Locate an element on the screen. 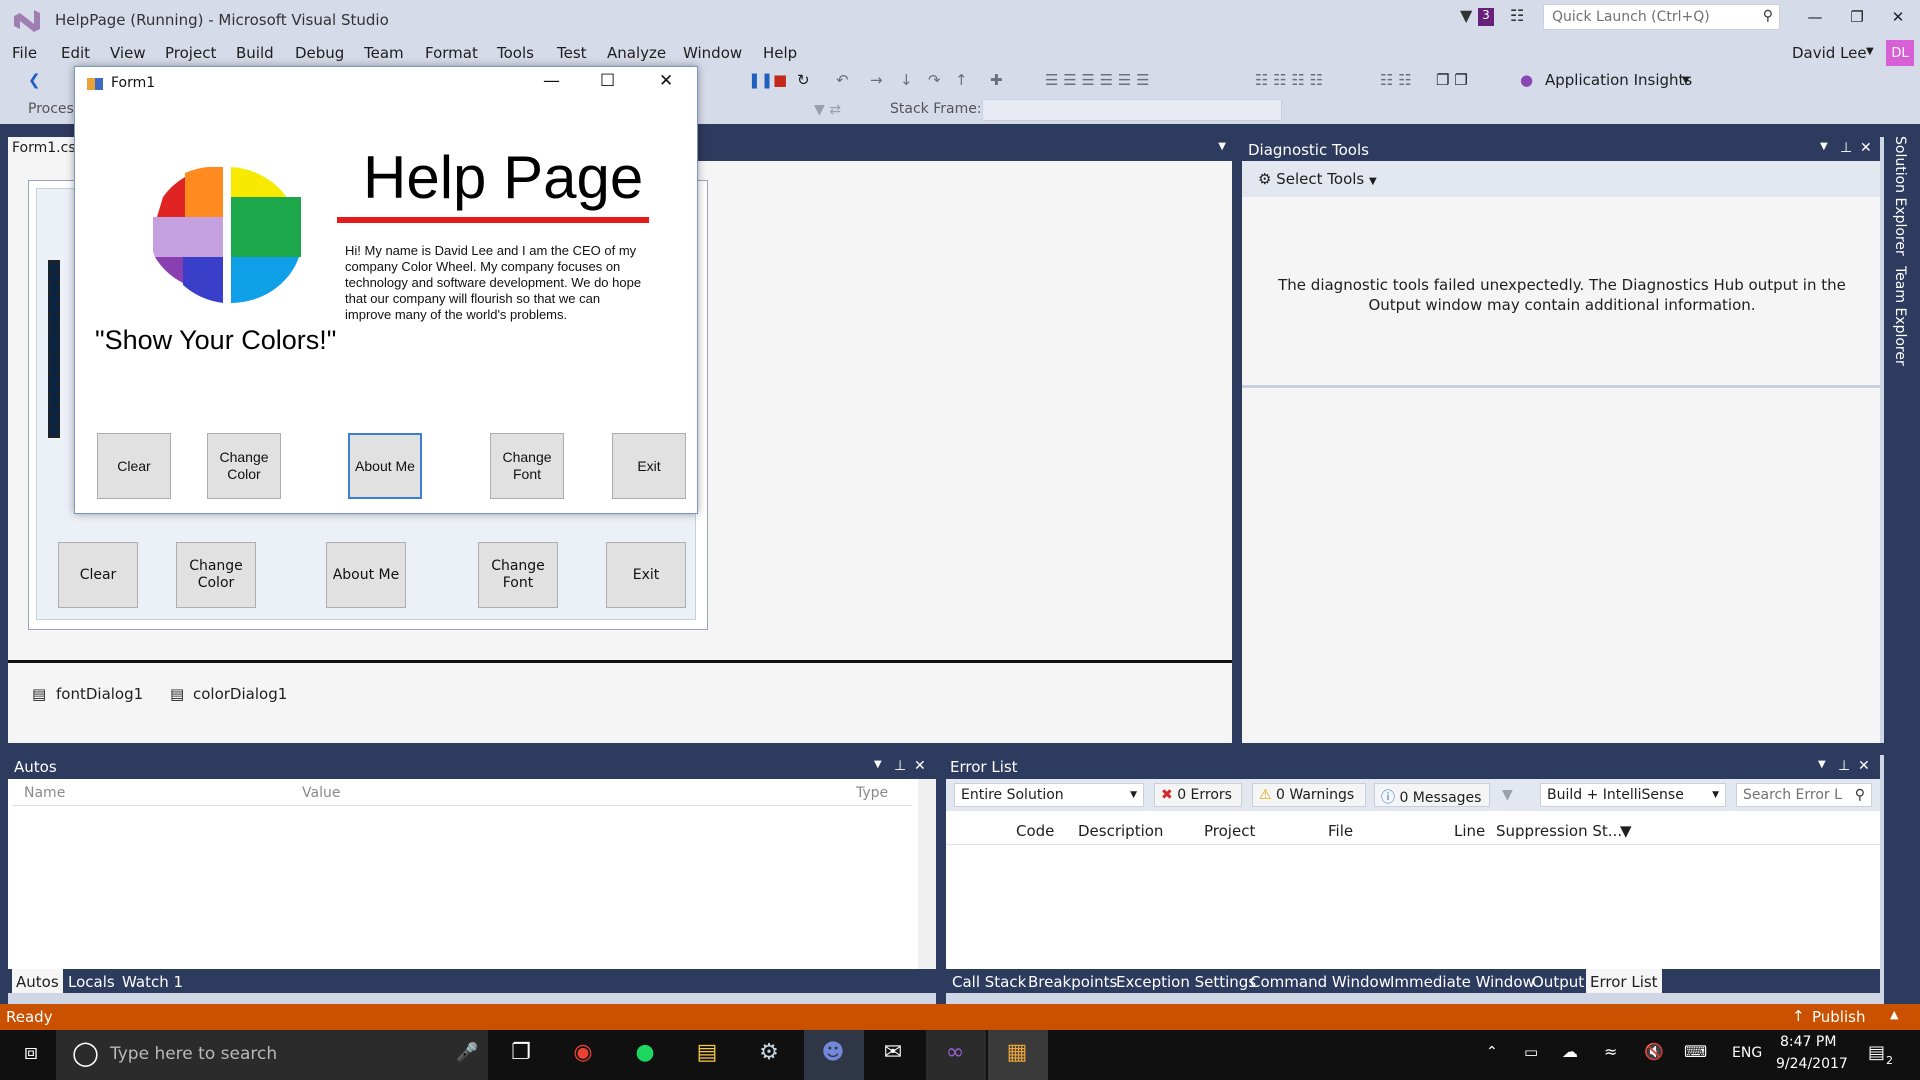  step-out-icon: ↷ is located at coordinates (934, 80).